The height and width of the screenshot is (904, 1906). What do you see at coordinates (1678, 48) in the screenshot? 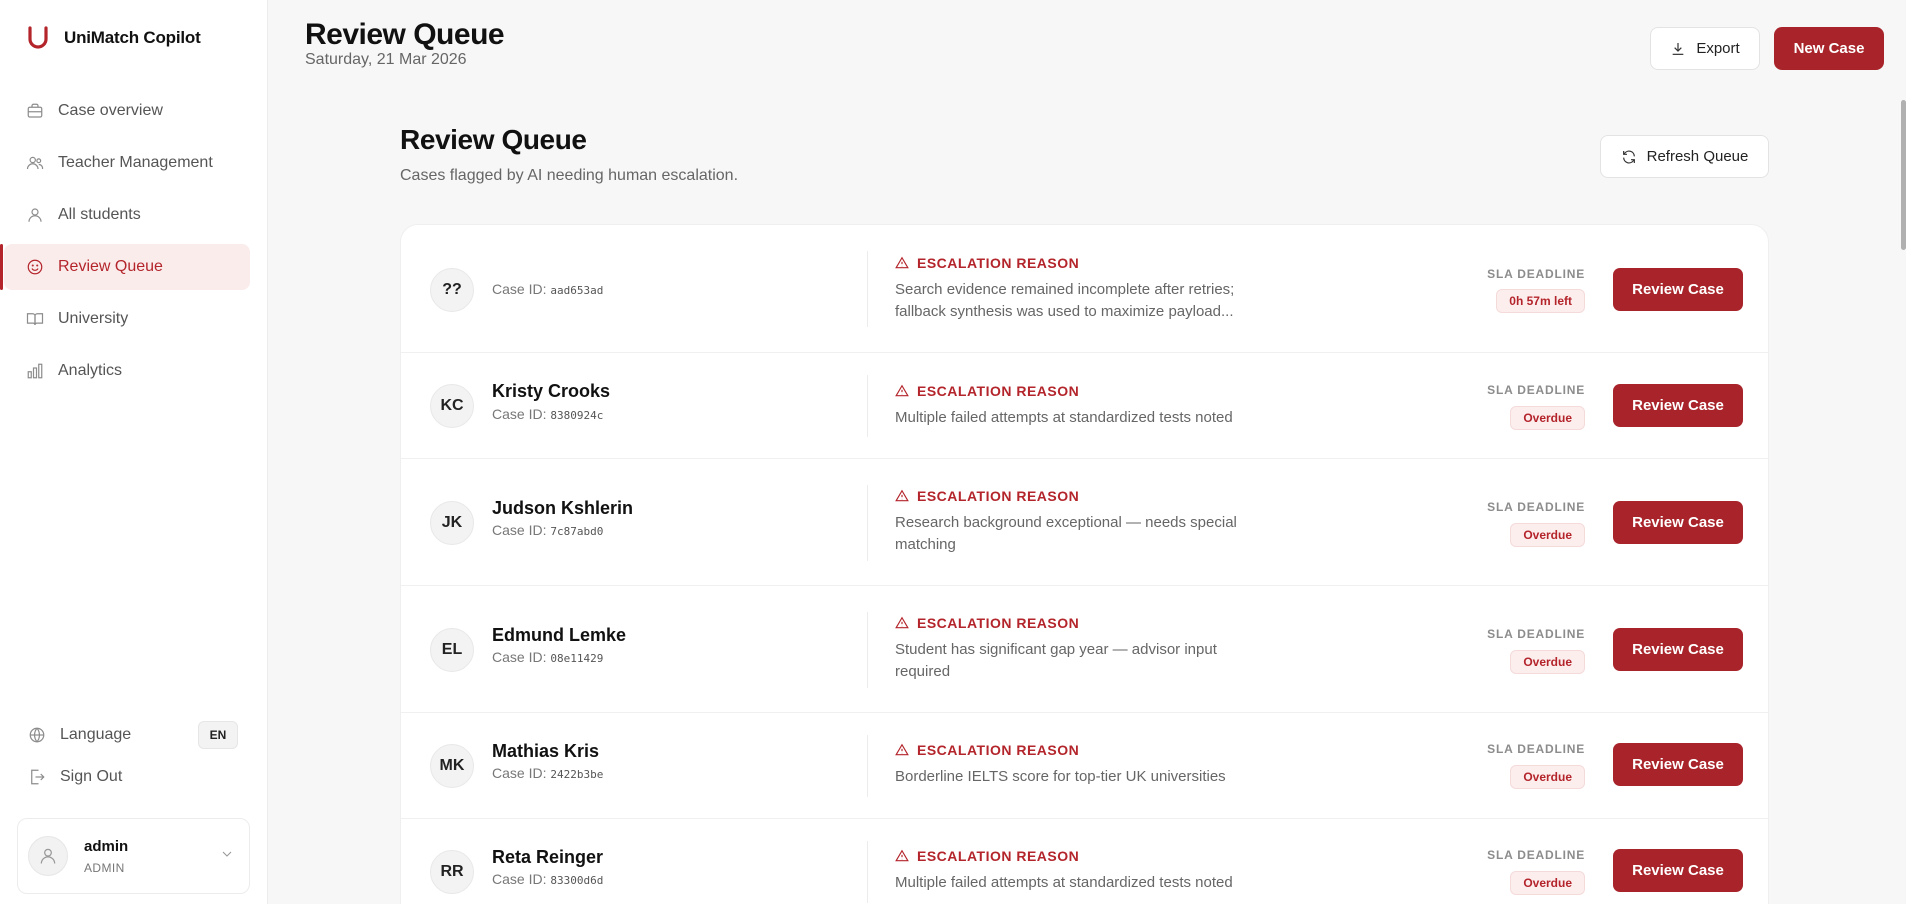
I see `download-icon` at bounding box center [1678, 48].